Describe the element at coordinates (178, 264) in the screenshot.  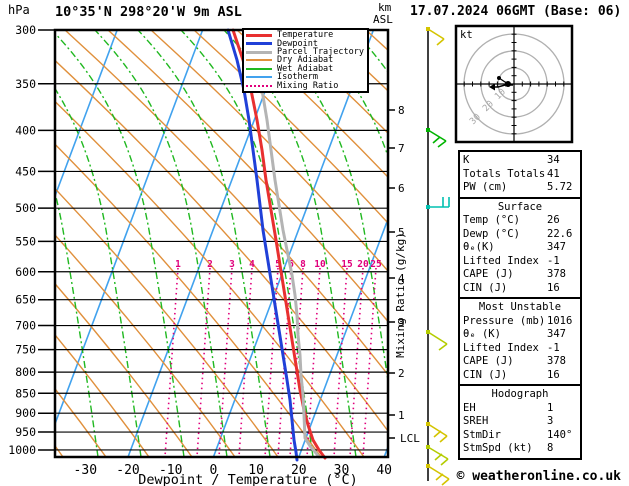
I see `mixing-ratio-value: 1` at that location.